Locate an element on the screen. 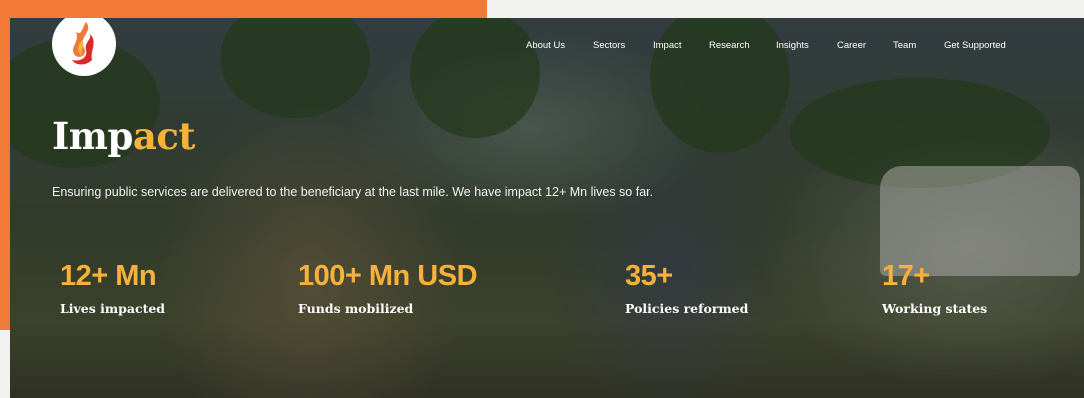 This screenshot has height=398, width=1084. stat-funds-mobilized: 100+ Mn USD Funds mobilized is located at coordinates (388, 288).